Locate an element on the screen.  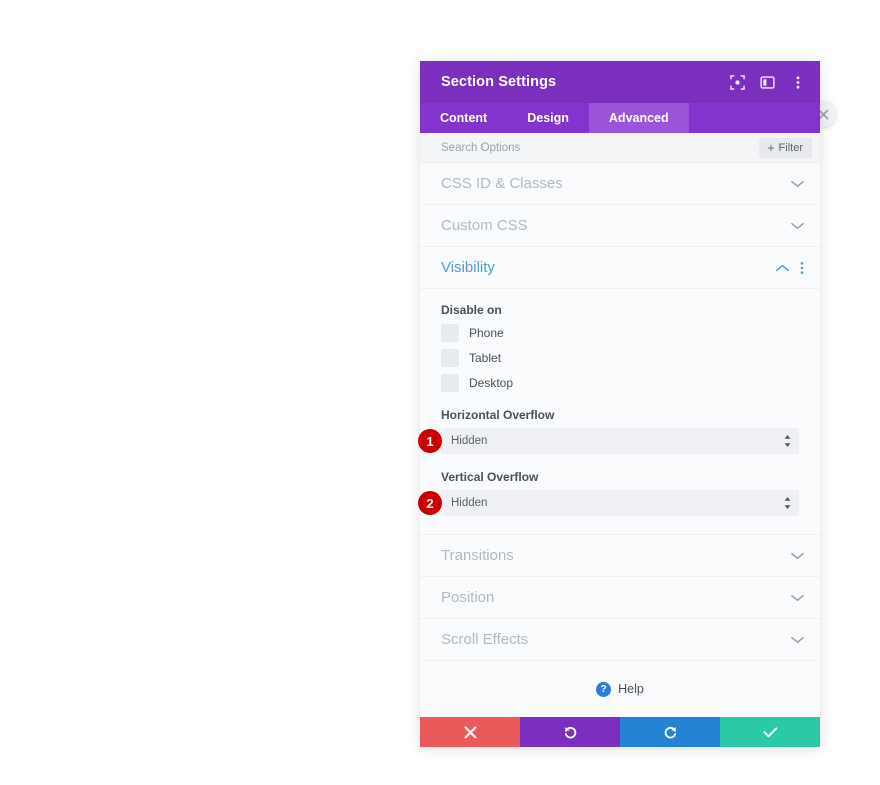
page-title: Section Settings is located at coordinates (499, 82).